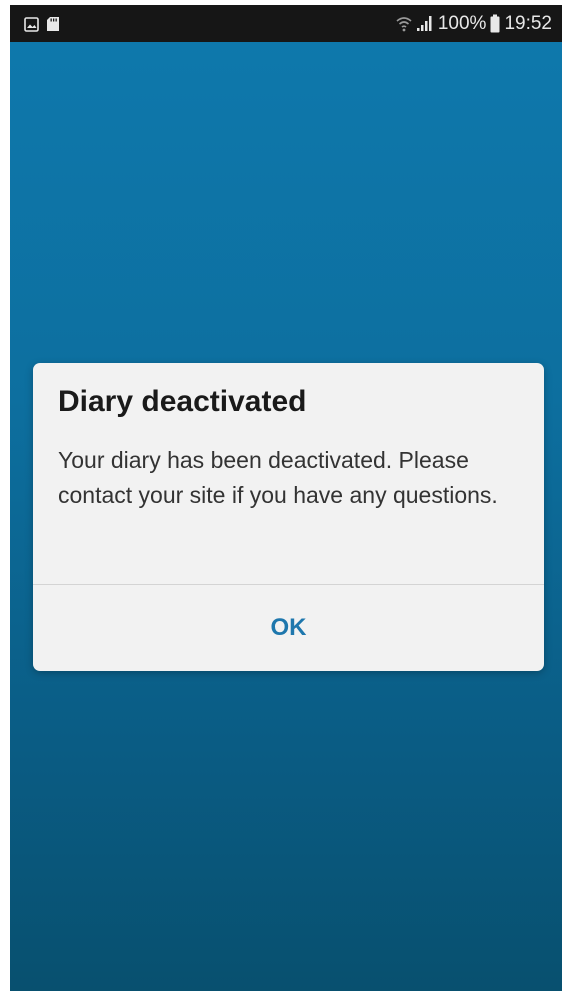  What do you see at coordinates (182, 401) in the screenshot?
I see `dialog-title: Diary deactivated` at bounding box center [182, 401].